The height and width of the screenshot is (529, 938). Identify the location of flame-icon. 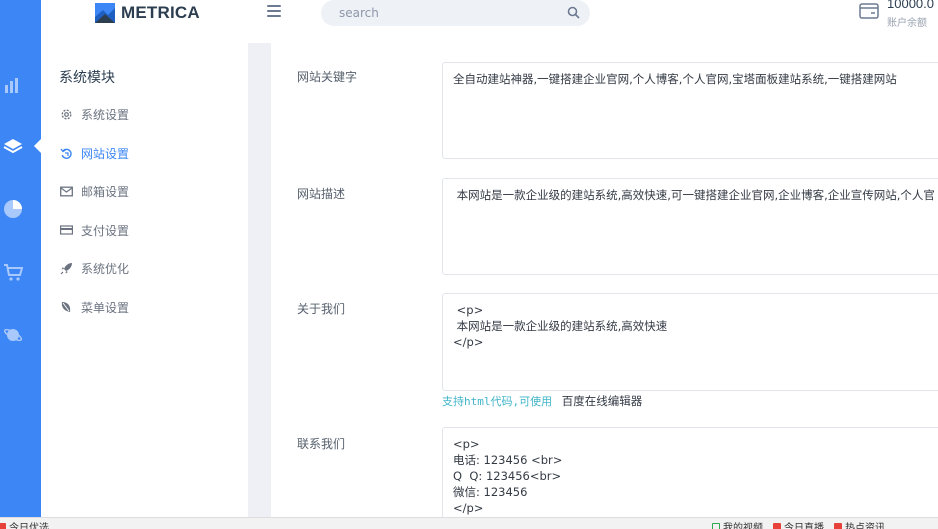
(3, 525).